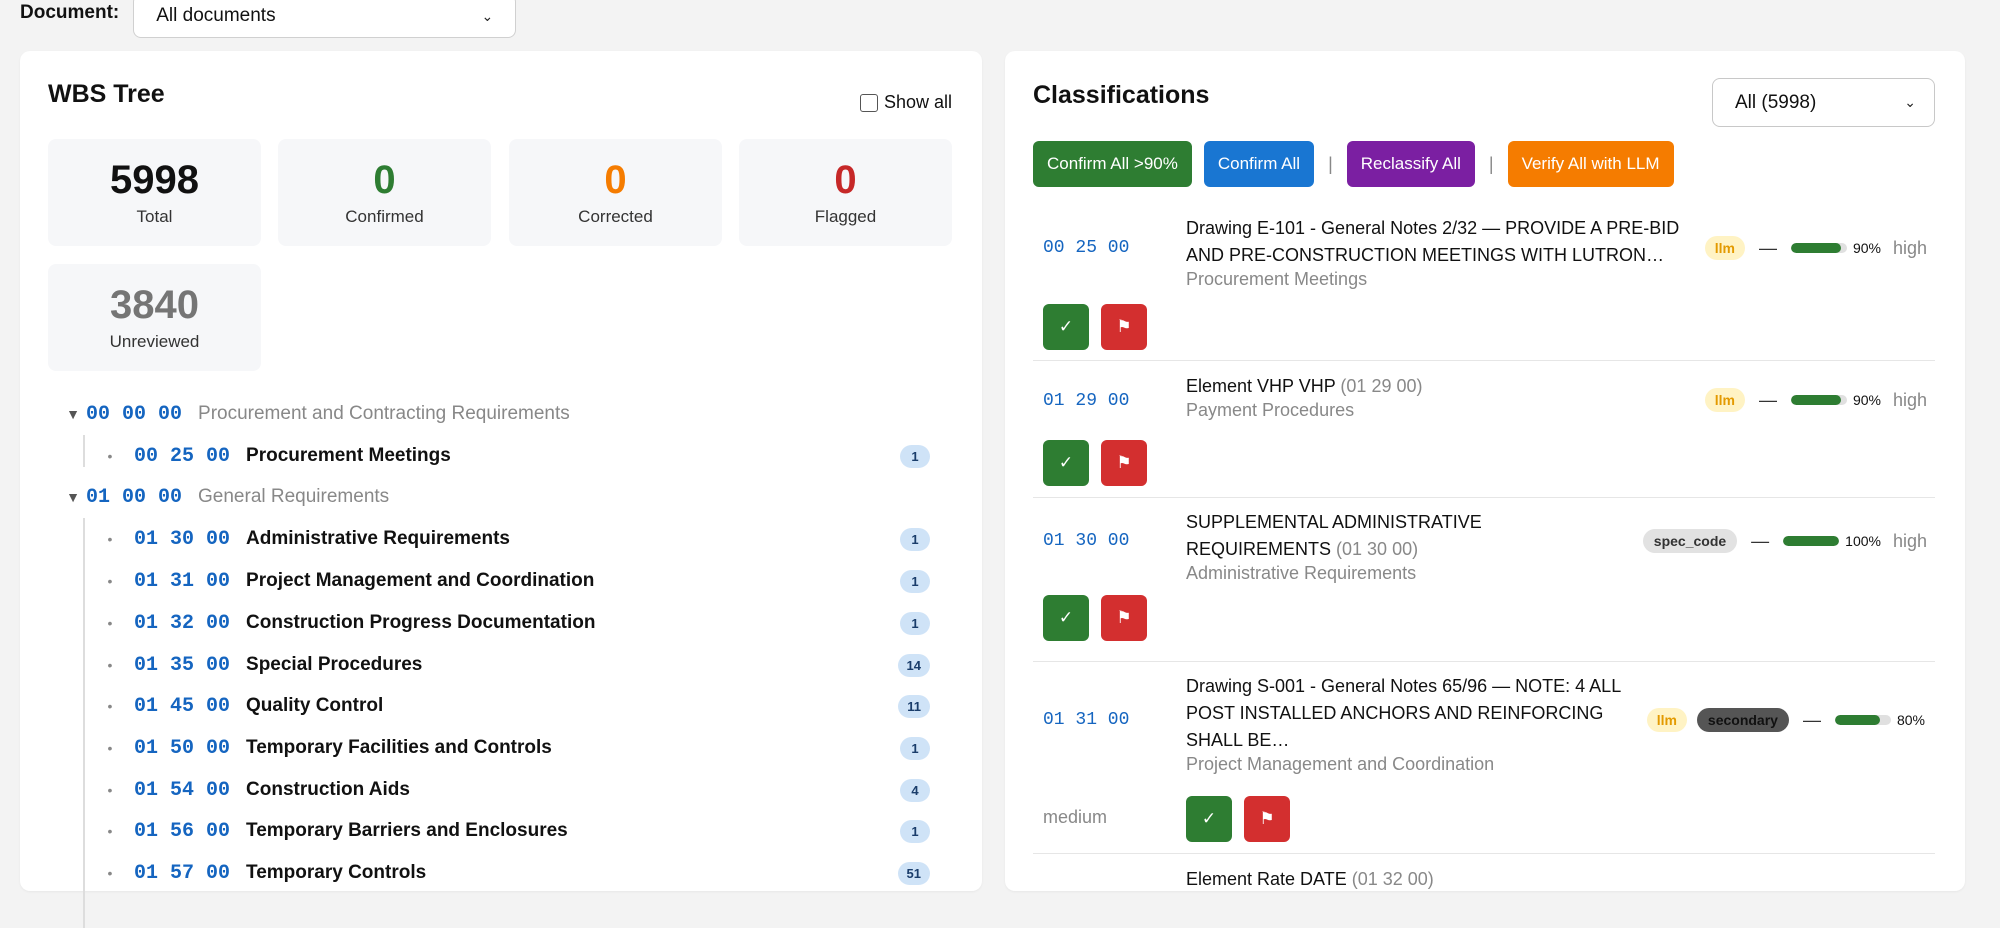 This screenshot has height=928, width=2000. Describe the element at coordinates (1112, 164) in the screenshot. I see `confirm-all-above-90-button: Confirm All >90%` at that location.